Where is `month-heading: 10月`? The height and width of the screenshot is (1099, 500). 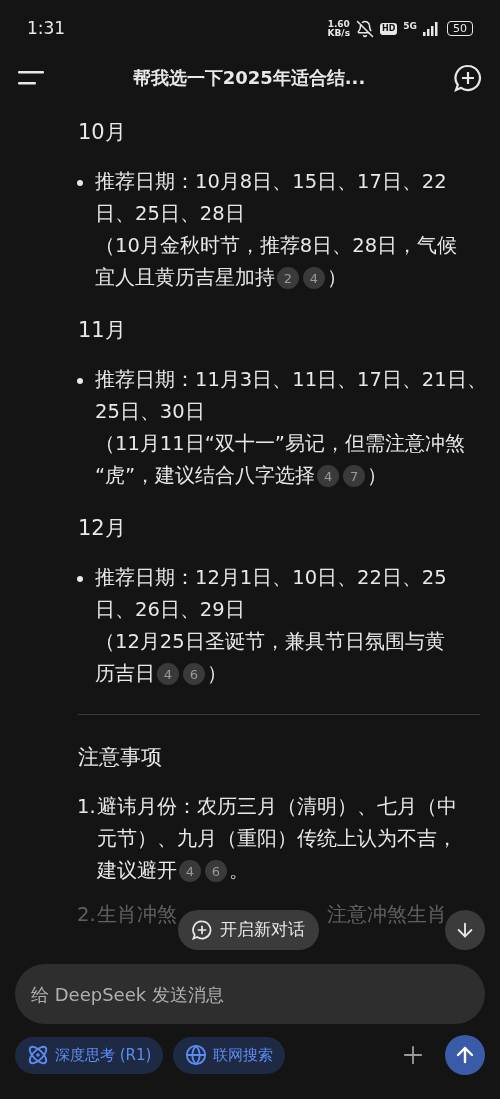
month-heading: 10月 is located at coordinates (102, 132).